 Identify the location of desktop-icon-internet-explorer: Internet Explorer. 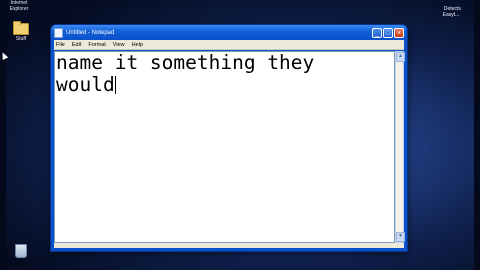
(19, 6).